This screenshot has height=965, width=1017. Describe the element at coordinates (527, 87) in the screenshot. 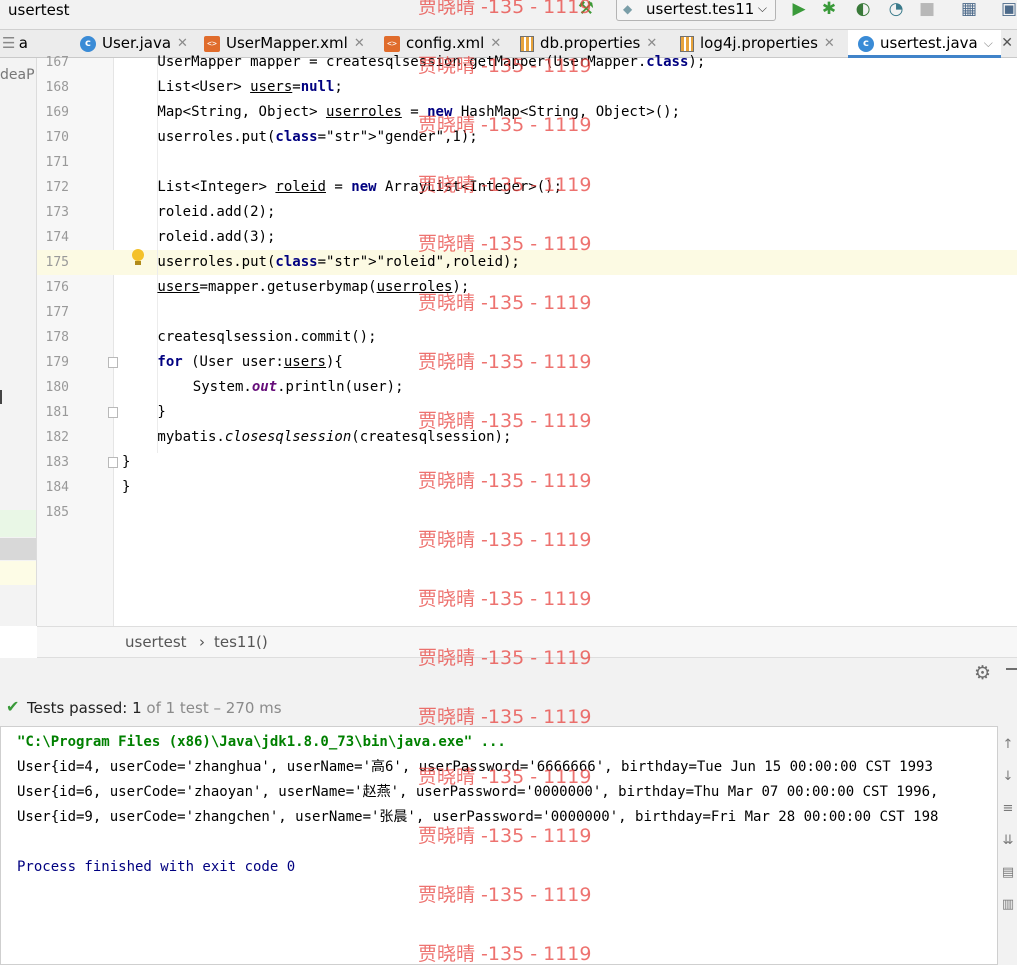

I see `code-line: 168 List<User> users=null;` at that location.